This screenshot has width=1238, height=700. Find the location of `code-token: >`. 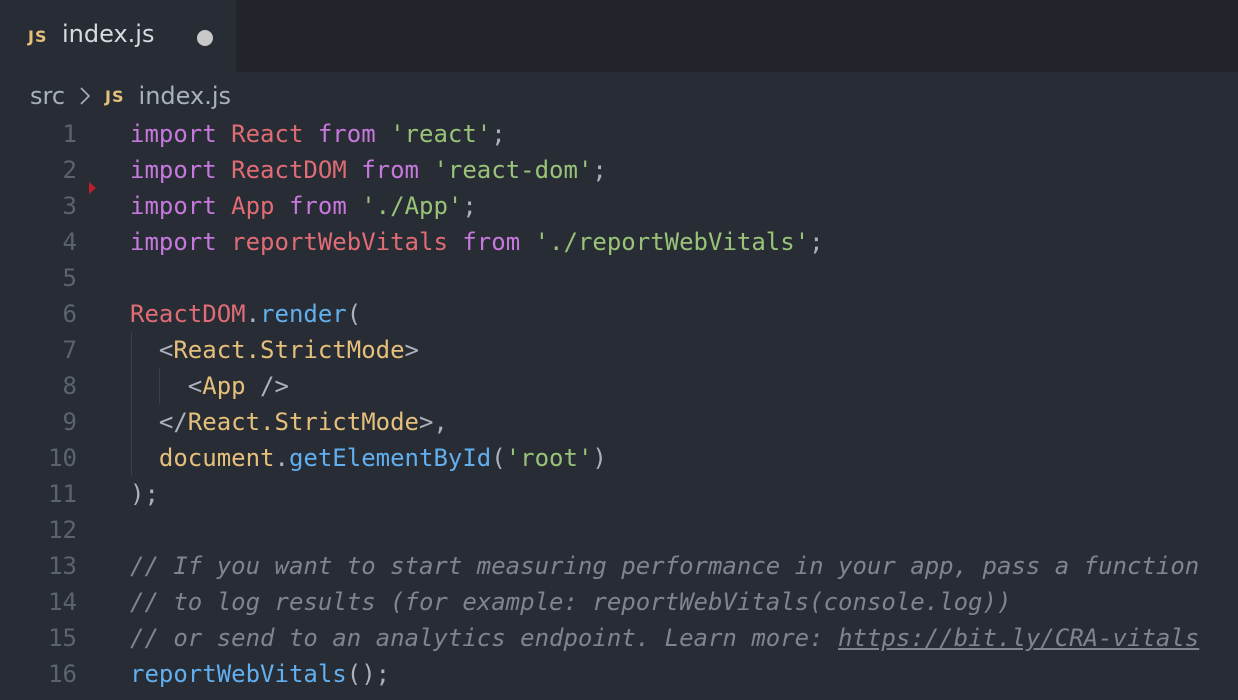

code-token: > is located at coordinates (411, 350).